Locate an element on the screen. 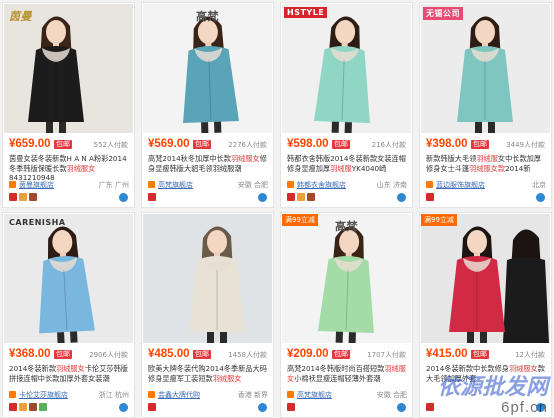 The height and width of the screenshot is (418, 554). product-image is located at coordinates (207, 278).